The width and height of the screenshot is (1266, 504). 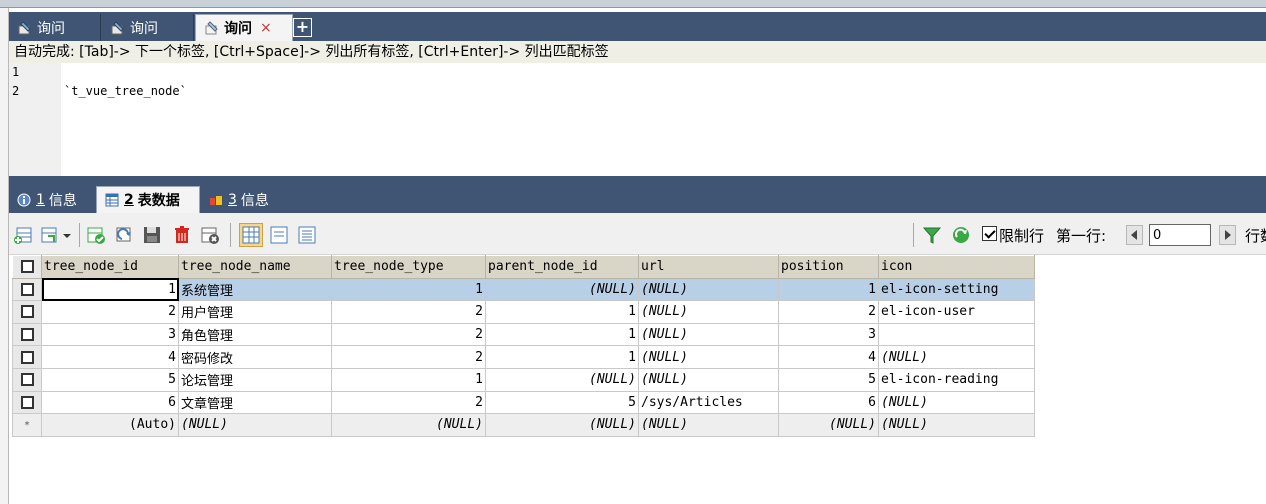 What do you see at coordinates (182, 235) in the screenshot?
I see `delete-icon` at bounding box center [182, 235].